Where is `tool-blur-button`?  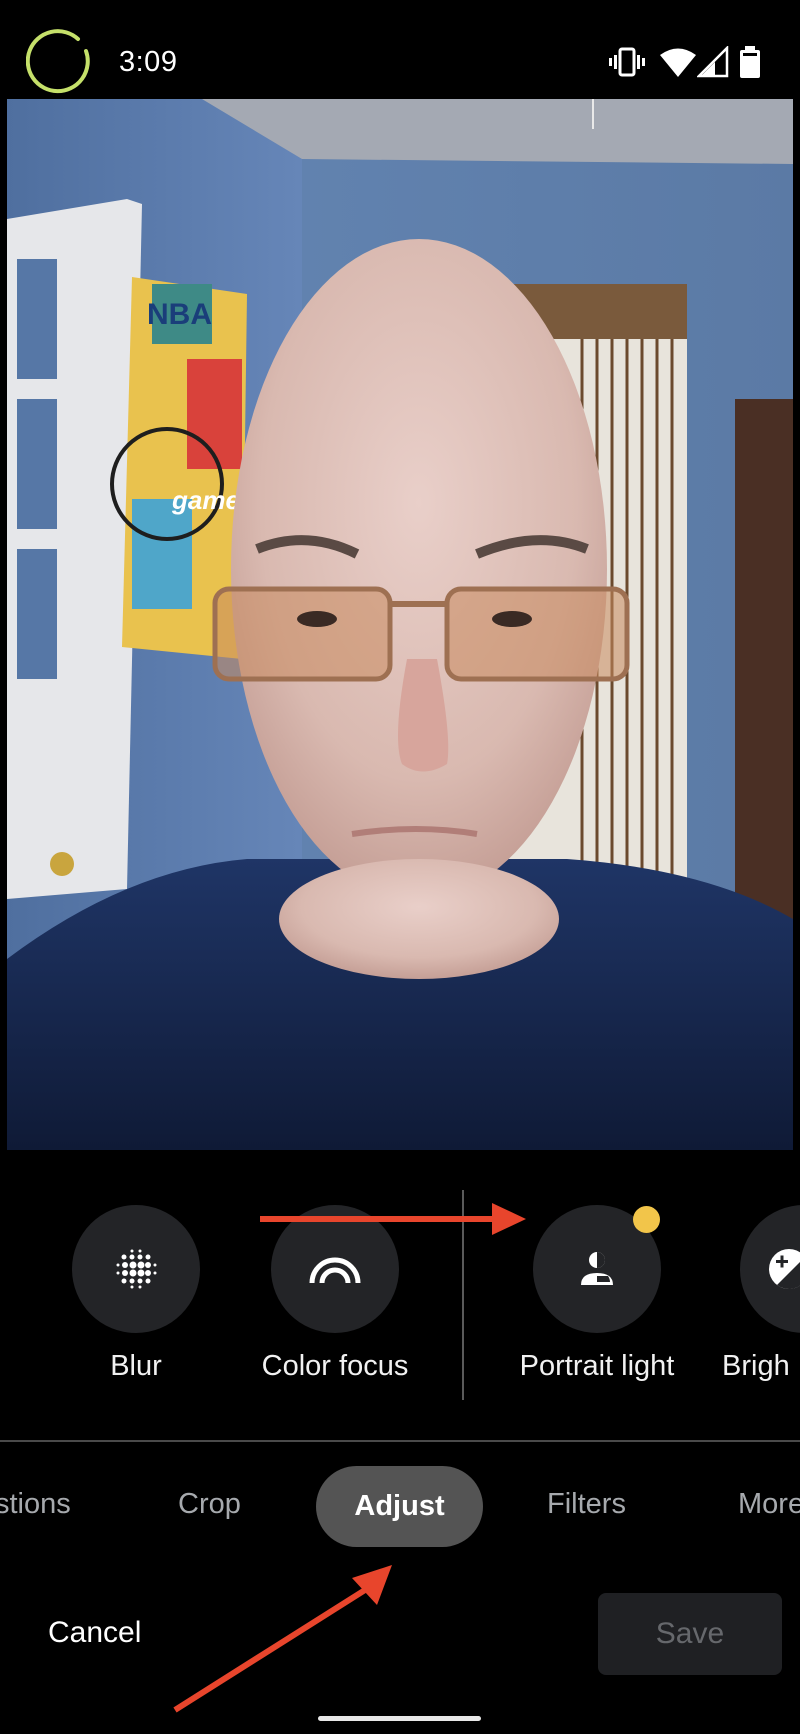
tool-blur-button is located at coordinates (136, 1269).